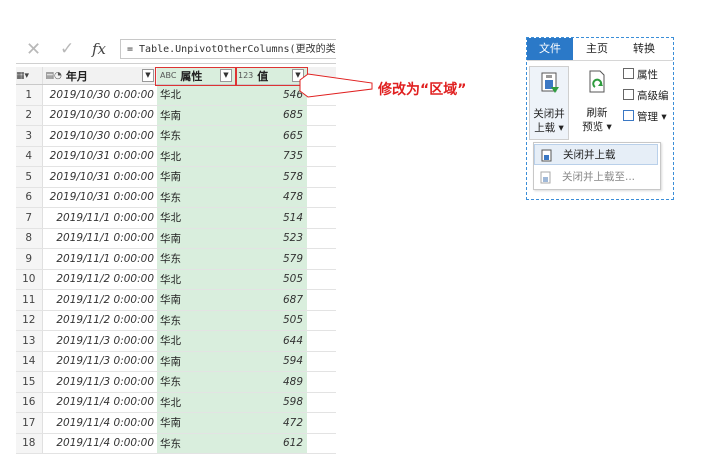  What do you see at coordinates (597, 102) in the screenshot?
I see `refresh-preview-button: 刷新 预览 ▾` at bounding box center [597, 102].